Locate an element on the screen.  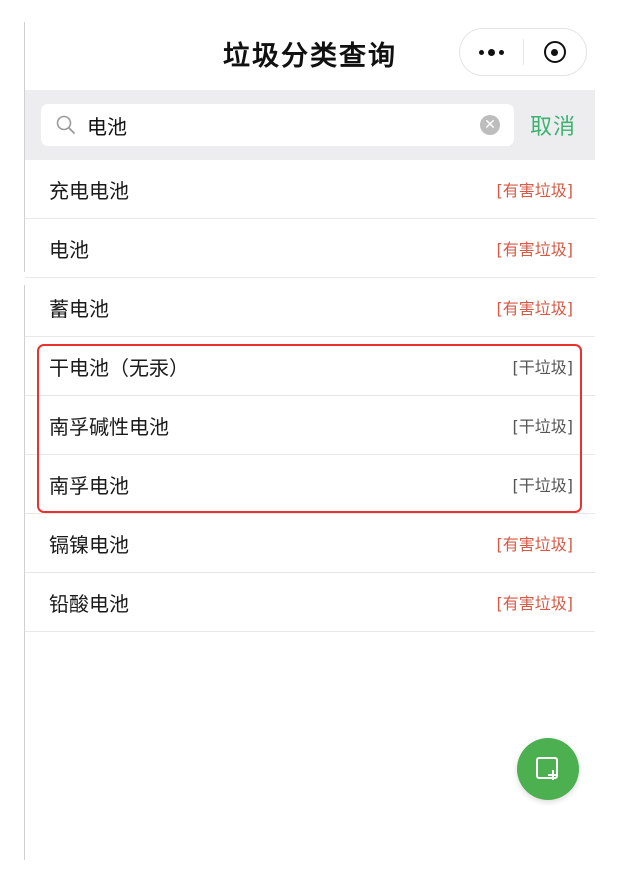
search-input: 电池 ✕ is located at coordinates (277, 125).